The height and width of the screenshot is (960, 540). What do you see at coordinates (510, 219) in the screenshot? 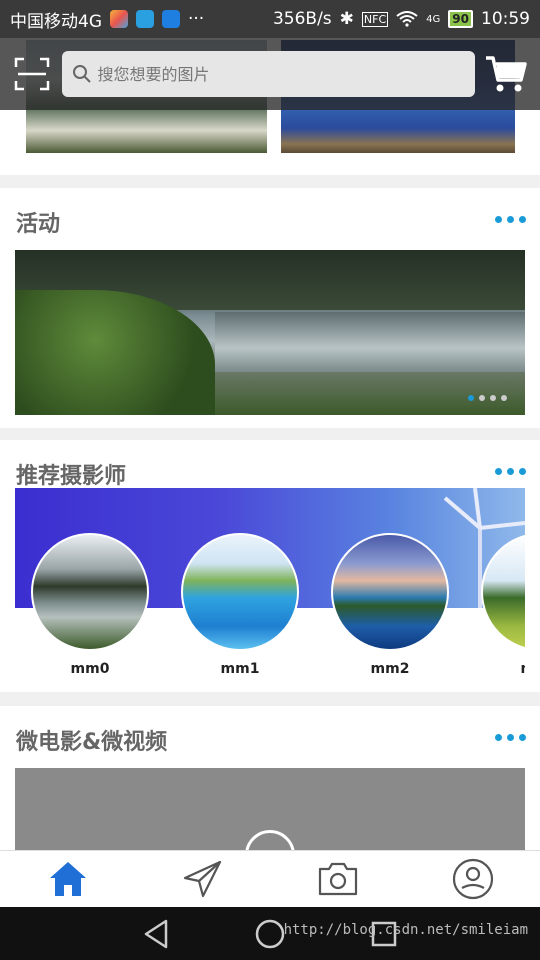
I see `activity-more-button` at bounding box center [510, 219].